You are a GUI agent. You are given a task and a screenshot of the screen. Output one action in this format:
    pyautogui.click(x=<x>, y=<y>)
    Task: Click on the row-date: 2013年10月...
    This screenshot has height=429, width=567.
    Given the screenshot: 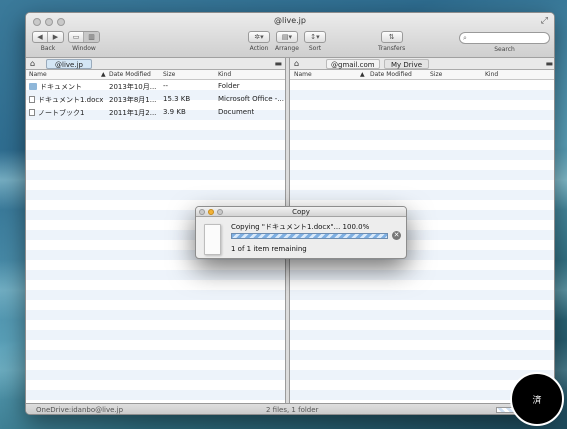 What is the action you would take?
    pyautogui.click(x=133, y=87)
    